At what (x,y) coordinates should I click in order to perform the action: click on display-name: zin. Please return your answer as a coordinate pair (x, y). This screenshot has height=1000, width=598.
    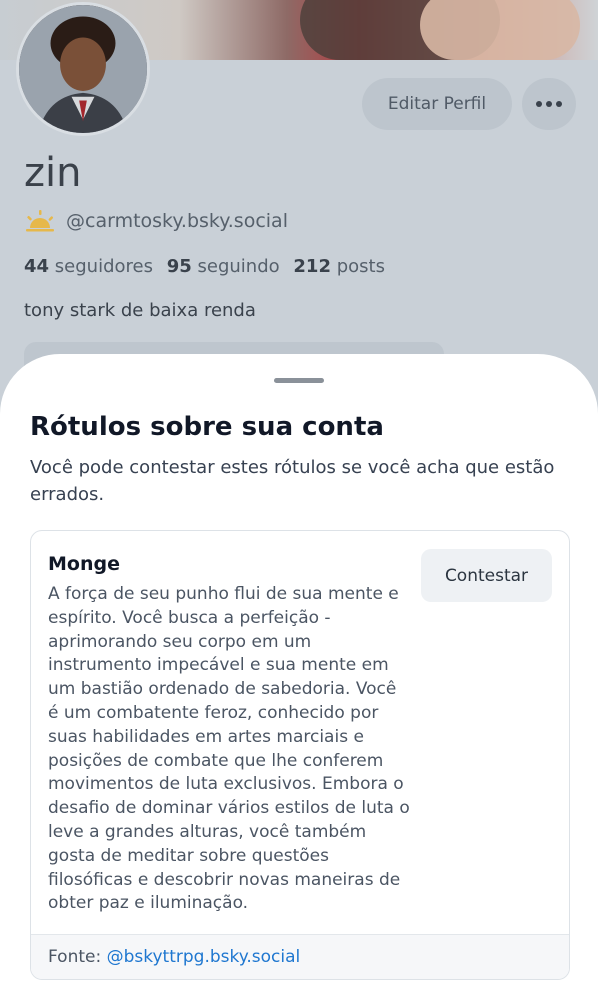
    Looking at the image, I should click on (53, 173).